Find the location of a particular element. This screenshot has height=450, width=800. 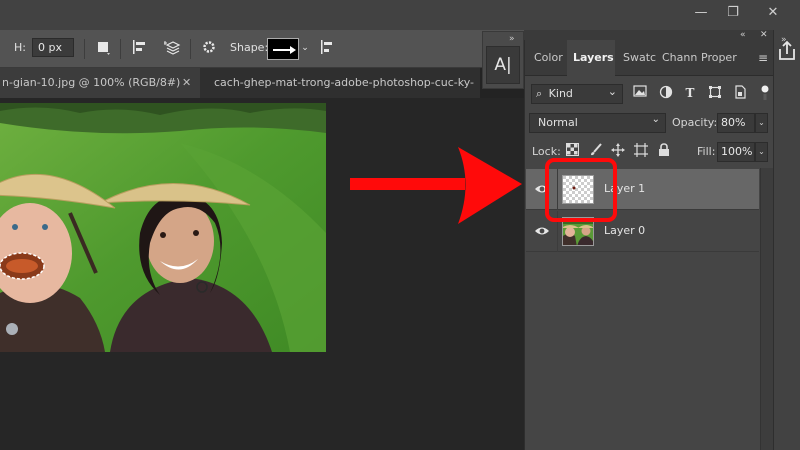

filter-kind-select: ⌕ Kind ⌄ is located at coordinates (577, 94).